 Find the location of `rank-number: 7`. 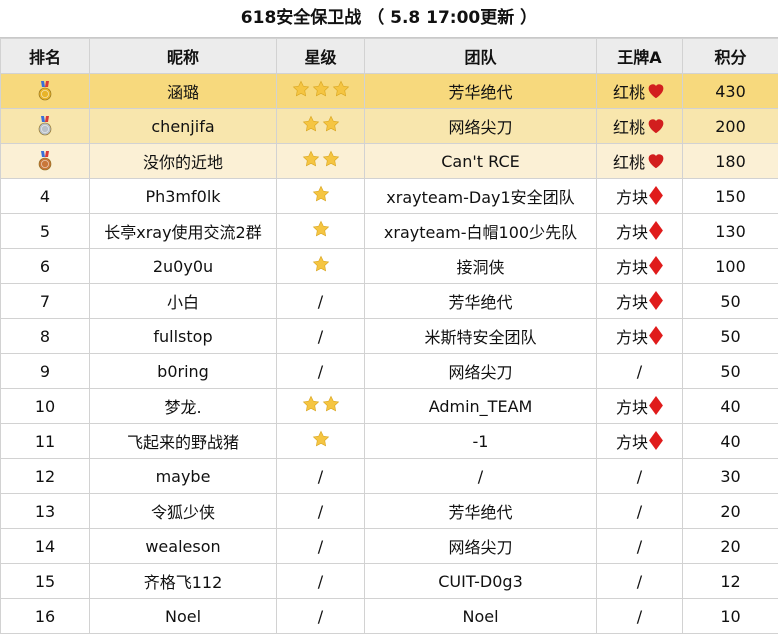

rank-number: 7 is located at coordinates (45, 301).